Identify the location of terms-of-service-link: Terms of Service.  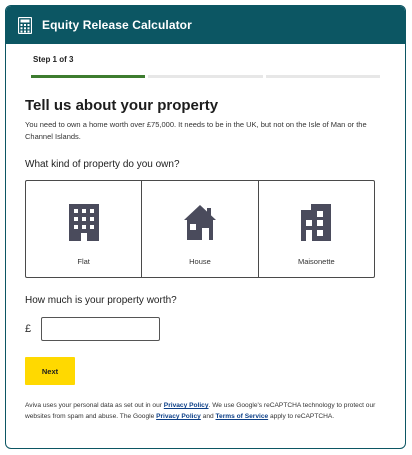
(242, 416).